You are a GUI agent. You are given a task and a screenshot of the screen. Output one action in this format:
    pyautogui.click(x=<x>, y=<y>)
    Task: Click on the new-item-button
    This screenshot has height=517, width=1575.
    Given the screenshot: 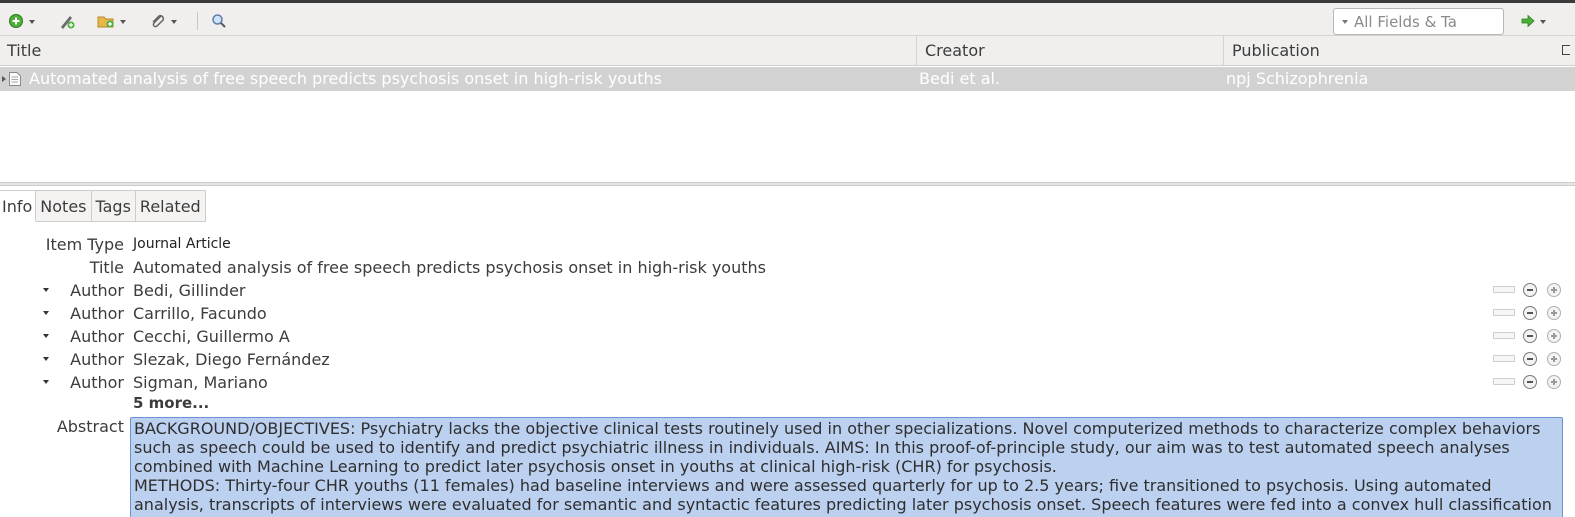 What is the action you would take?
    pyautogui.click(x=21, y=21)
    